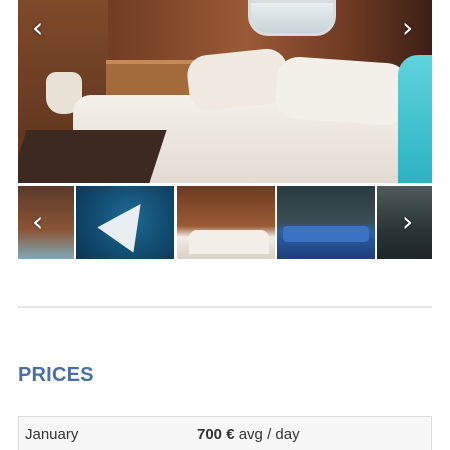 The height and width of the screenshot is (450, 450). What do you see at coordinates (229, 242) in the screenshot?
I see `bed` at bounding box center [229, 242].